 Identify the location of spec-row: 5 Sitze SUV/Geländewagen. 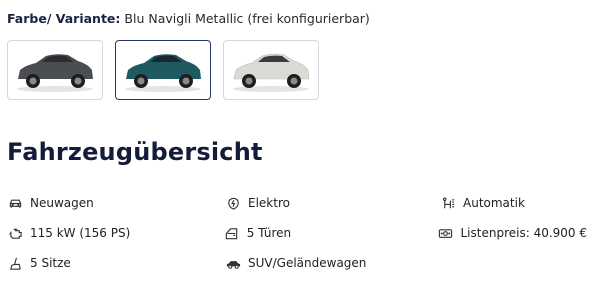
(297, 263).